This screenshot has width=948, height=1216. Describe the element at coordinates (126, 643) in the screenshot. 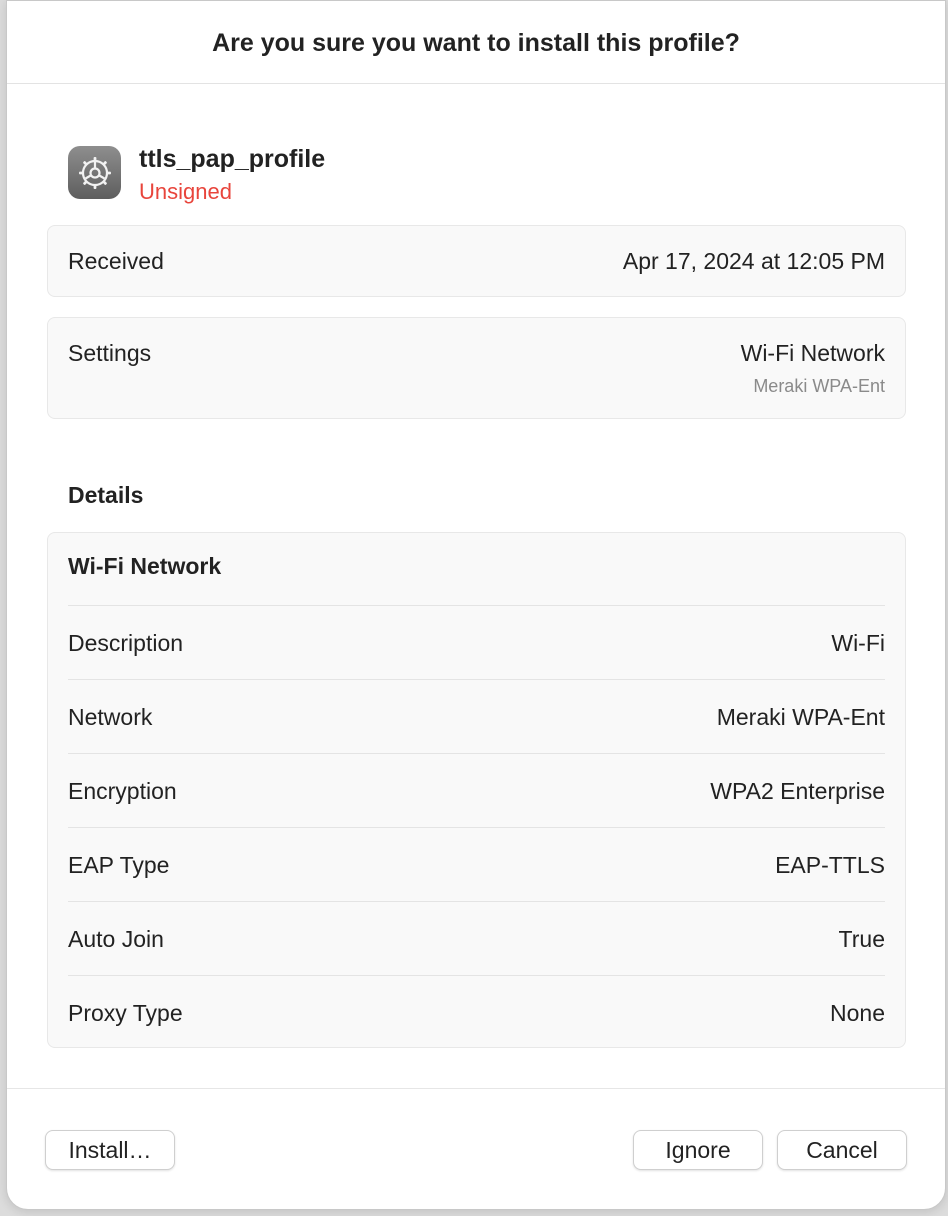

I see `details-row-label: Description` at that location.